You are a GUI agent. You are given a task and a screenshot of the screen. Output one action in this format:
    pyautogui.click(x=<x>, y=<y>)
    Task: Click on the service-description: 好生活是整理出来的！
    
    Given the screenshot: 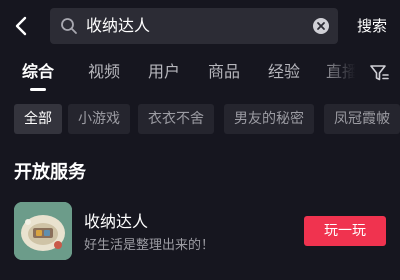 What is the action you would take?
    pyautogui.click(x=149, y=245)
    